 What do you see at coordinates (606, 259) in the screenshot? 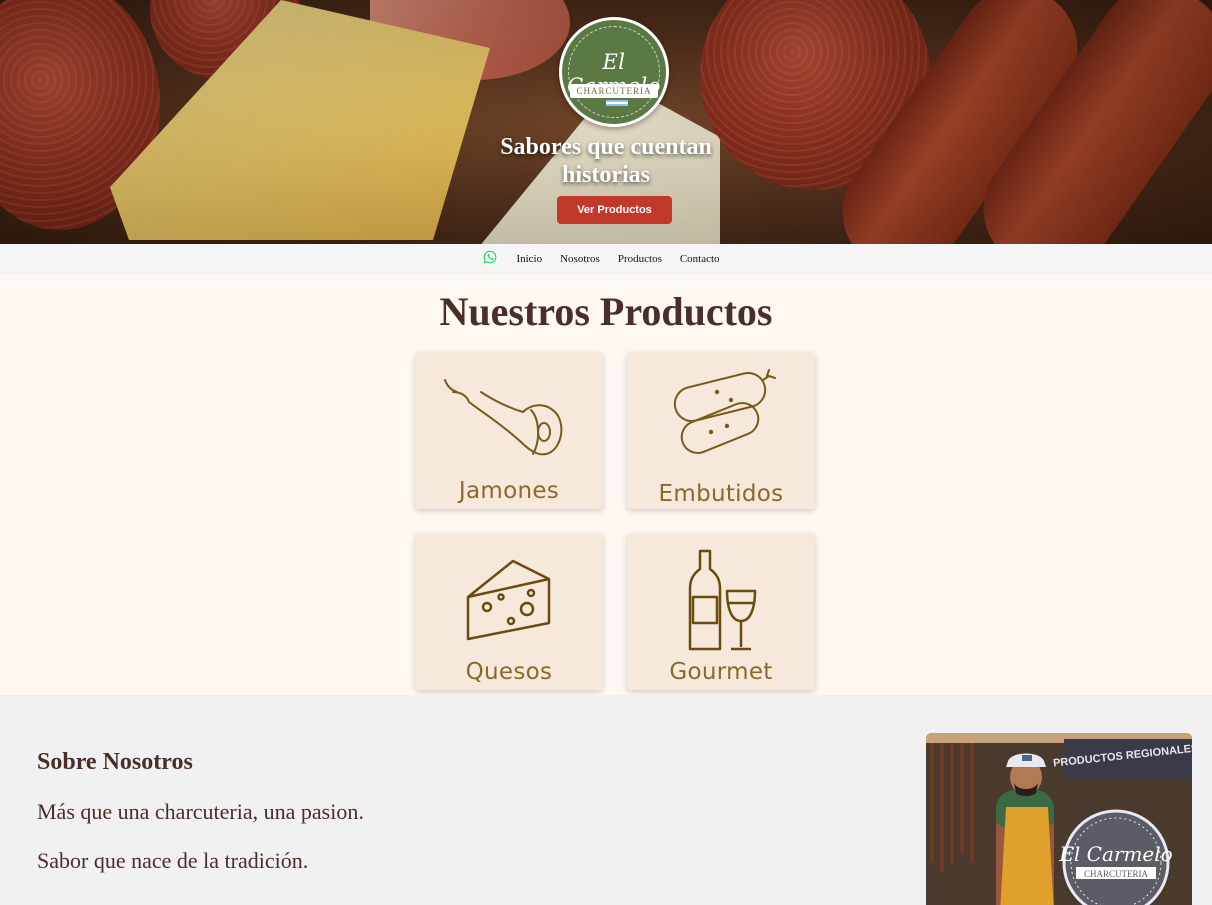
I see `main-nav: Inicio Nosotros Productos Contacto` at bounding box center [606, 259].